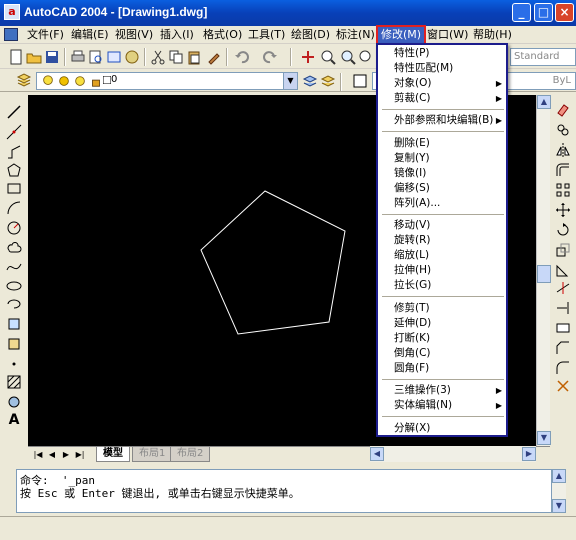 This screenshot has width=576, height=540. Describe the element at coordinates (543, 12) in the screenshot. I see `maximize-button: □` at that location.